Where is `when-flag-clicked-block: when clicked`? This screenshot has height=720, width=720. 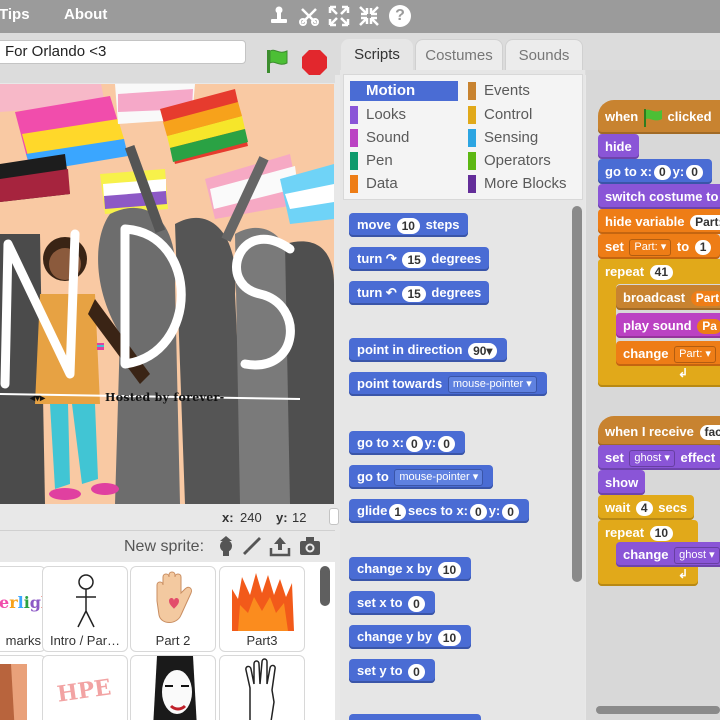 when-flag-clicked-block: when clicked is located at coordinates (659, 117).